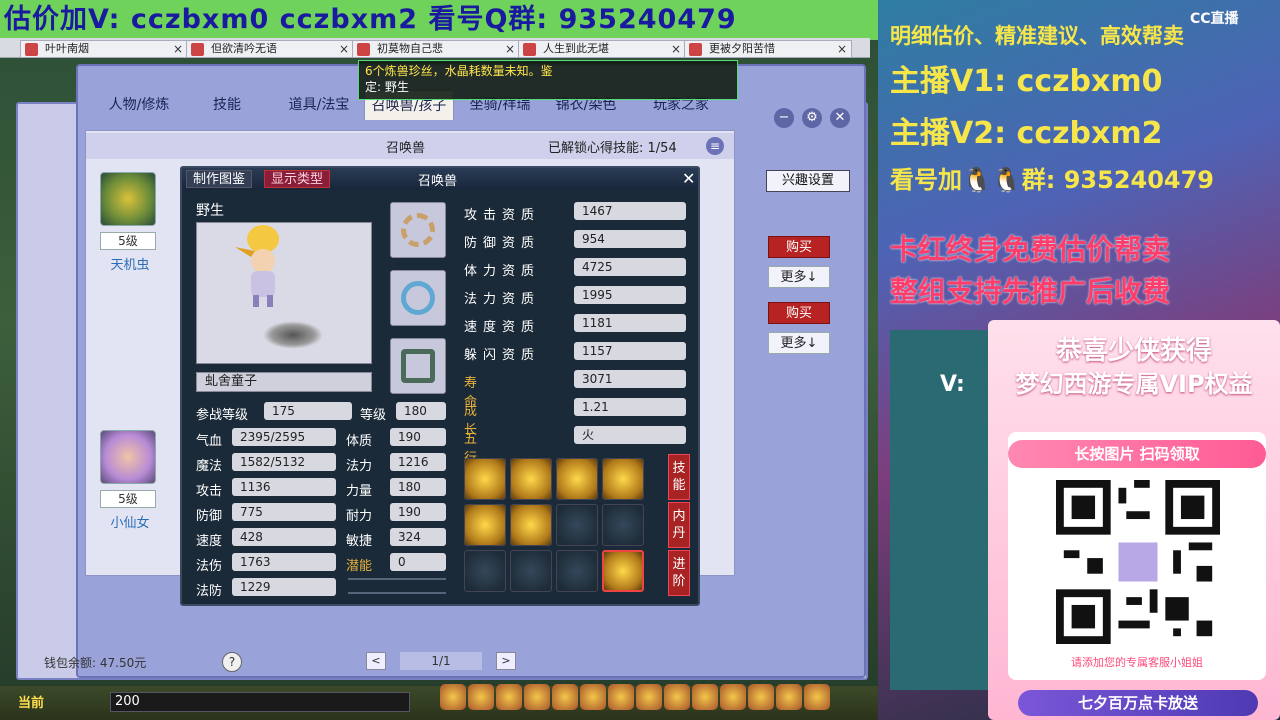 The width and height of the screenshot is (1280, 720). Describe the element at coordinates (630, 435) in the screenshot. I see `element-value: 火` at that location.